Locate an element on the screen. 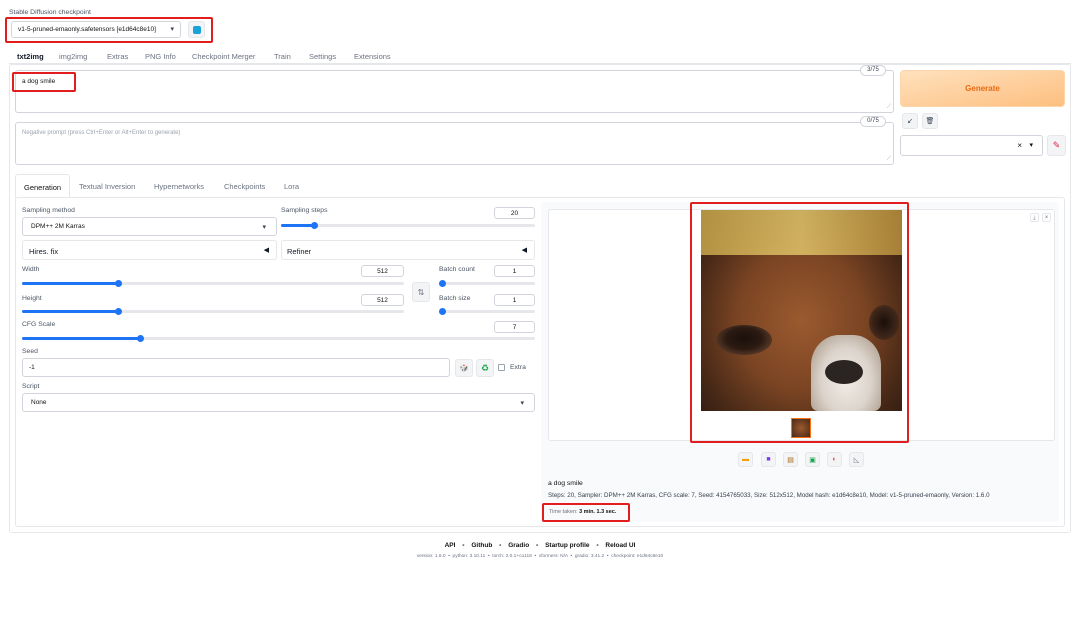 The width and height of the screenshot is (1080, 634). refiner-accordion: Refiner ◀ is located at coordinates (408, 250).